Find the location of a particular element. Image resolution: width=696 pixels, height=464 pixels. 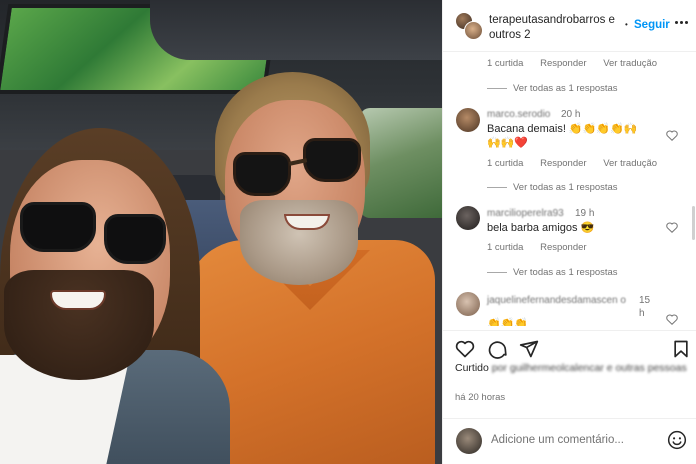

comment-text: bela barba amigos 😎 is located at coordinates (541, 228).